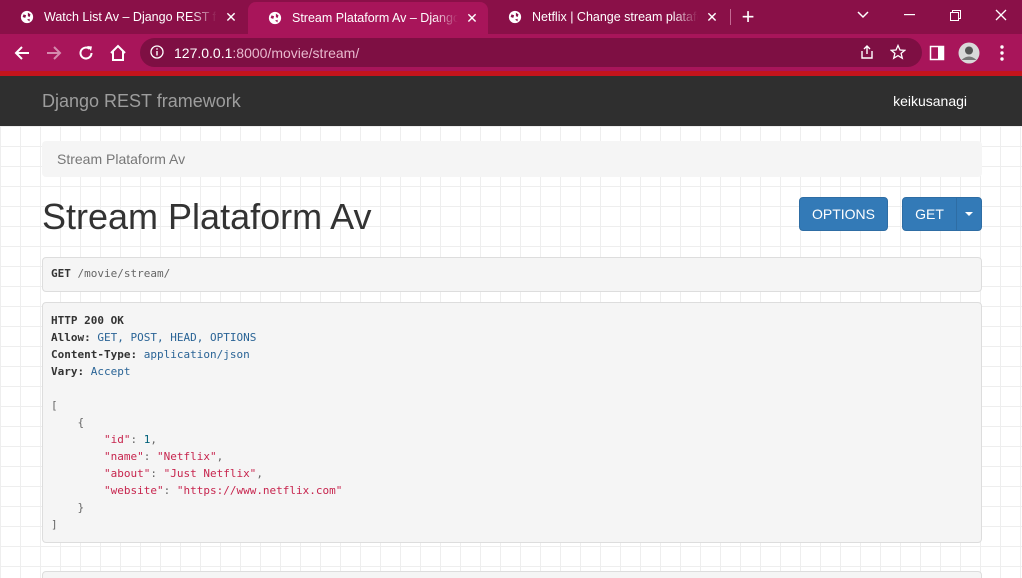  I want to click on brand-link: Django REST framework, so click(141, 101).